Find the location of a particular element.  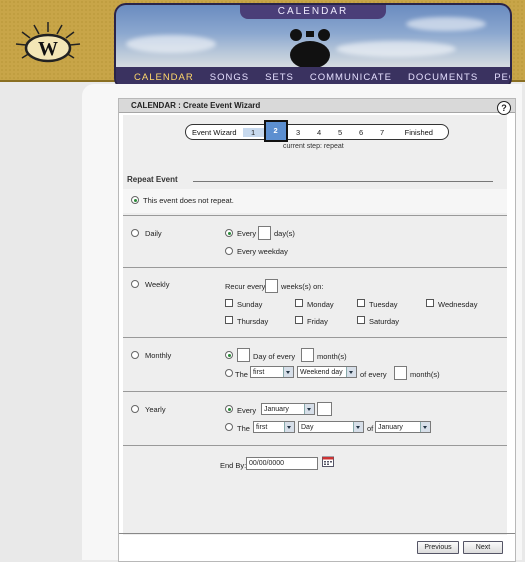

day-of-every-label: Day of every is located at coordinates (274, 356).